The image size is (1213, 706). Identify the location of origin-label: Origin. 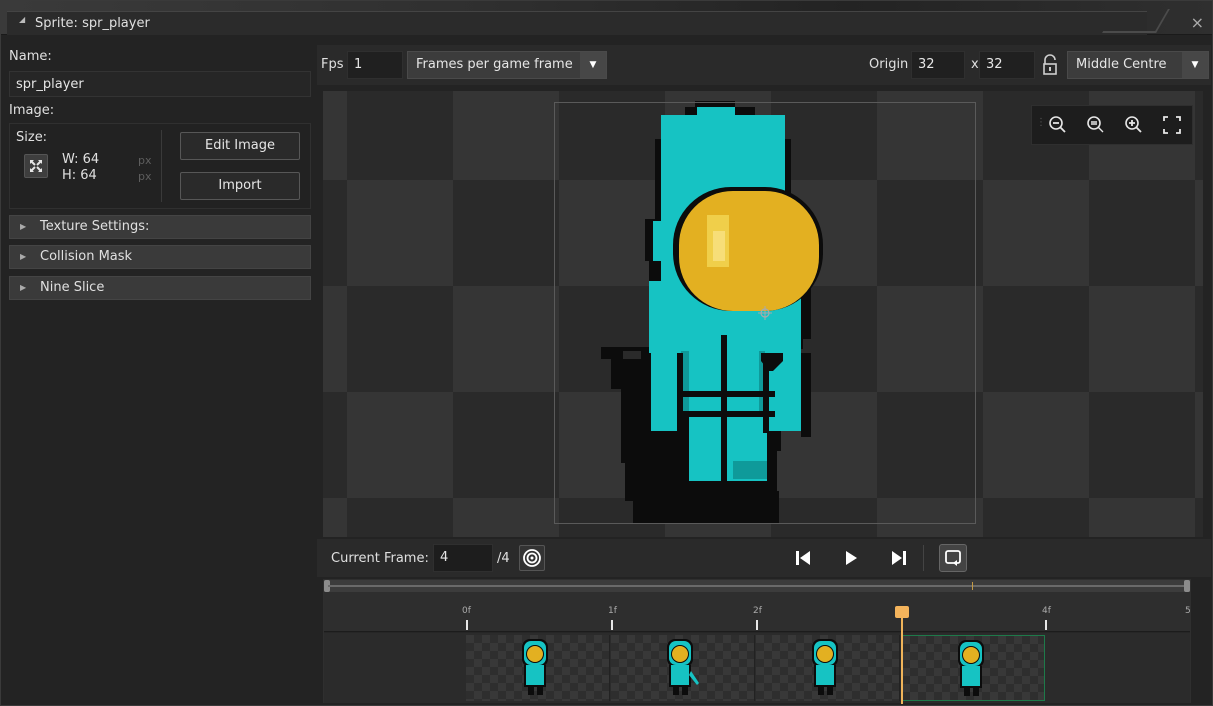
(889, 64).